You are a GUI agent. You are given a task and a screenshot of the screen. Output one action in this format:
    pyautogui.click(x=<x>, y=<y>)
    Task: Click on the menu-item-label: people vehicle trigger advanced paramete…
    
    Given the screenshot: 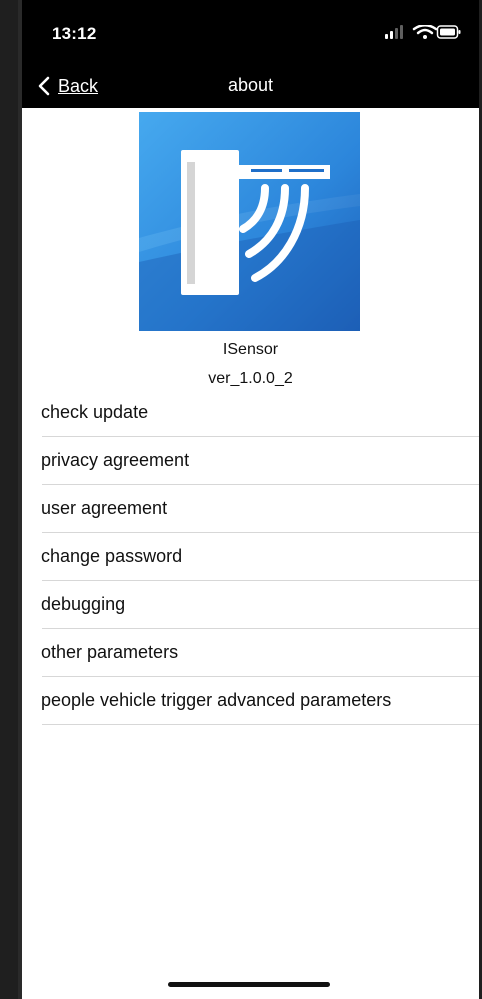 What is the action you would take?
    pyautogui.click(x=216, y=700)
    